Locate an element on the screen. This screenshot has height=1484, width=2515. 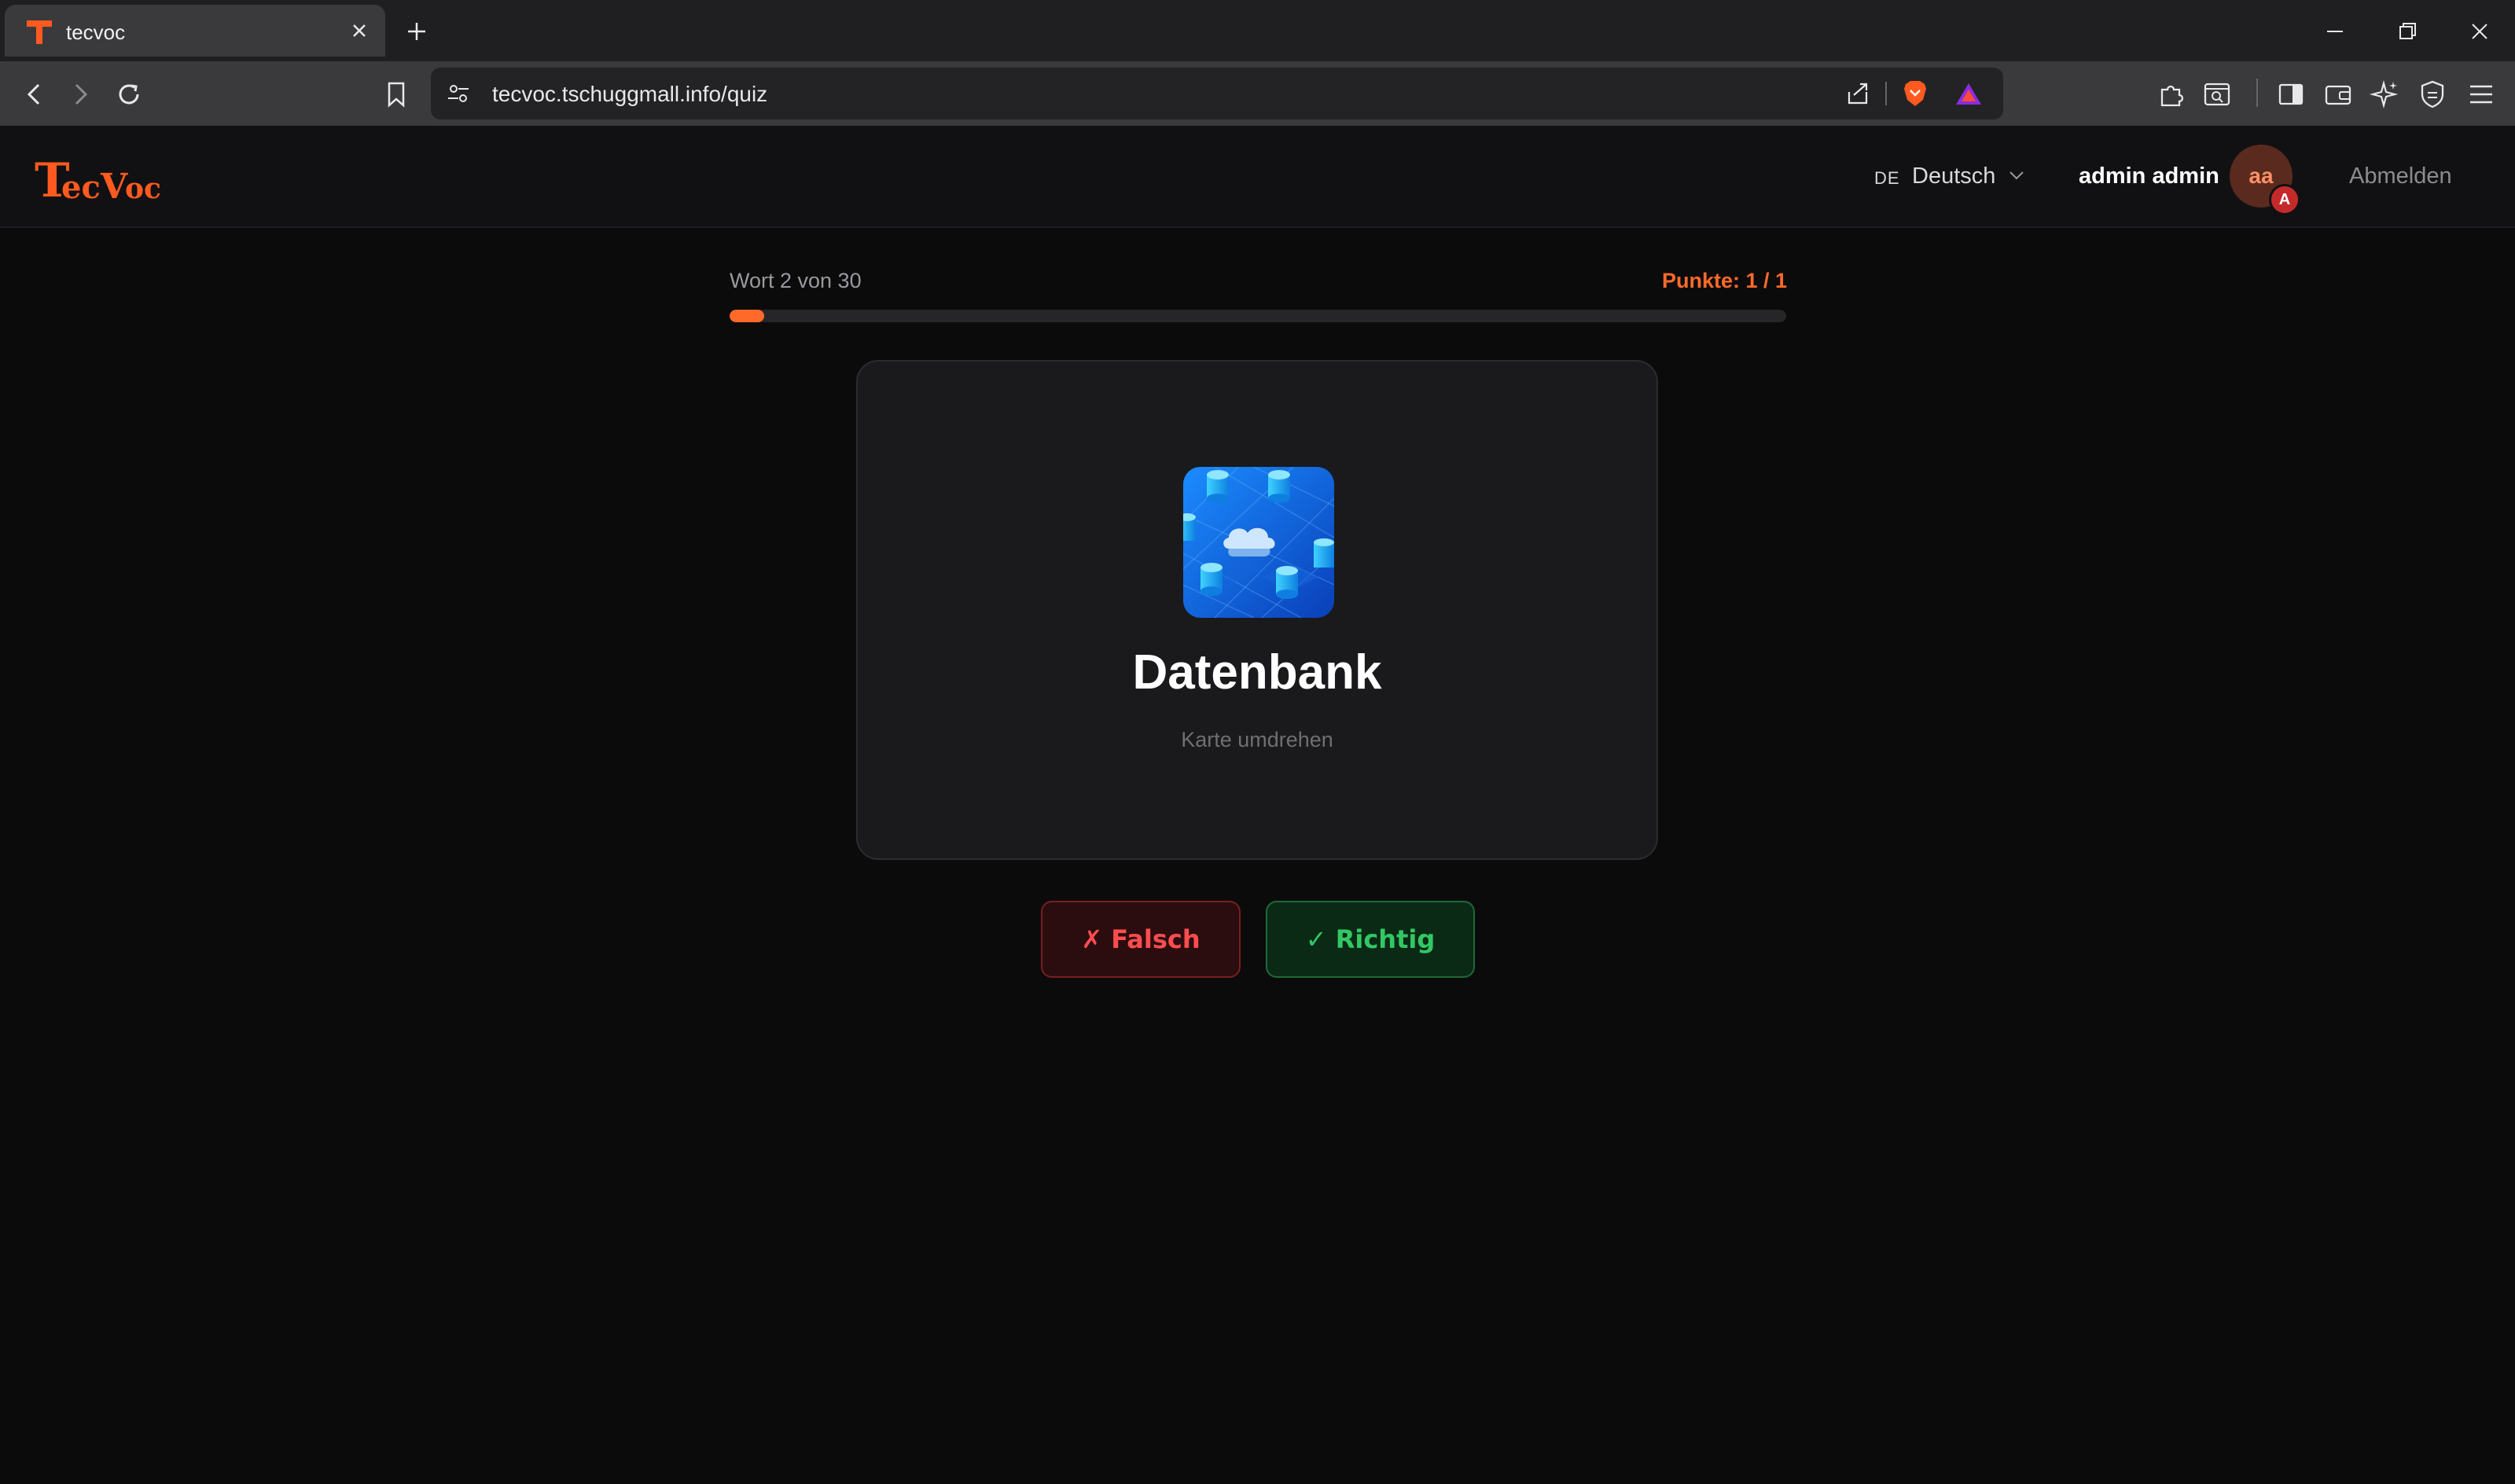
brave-rewards-icon is located at coordinates (1968, 94).